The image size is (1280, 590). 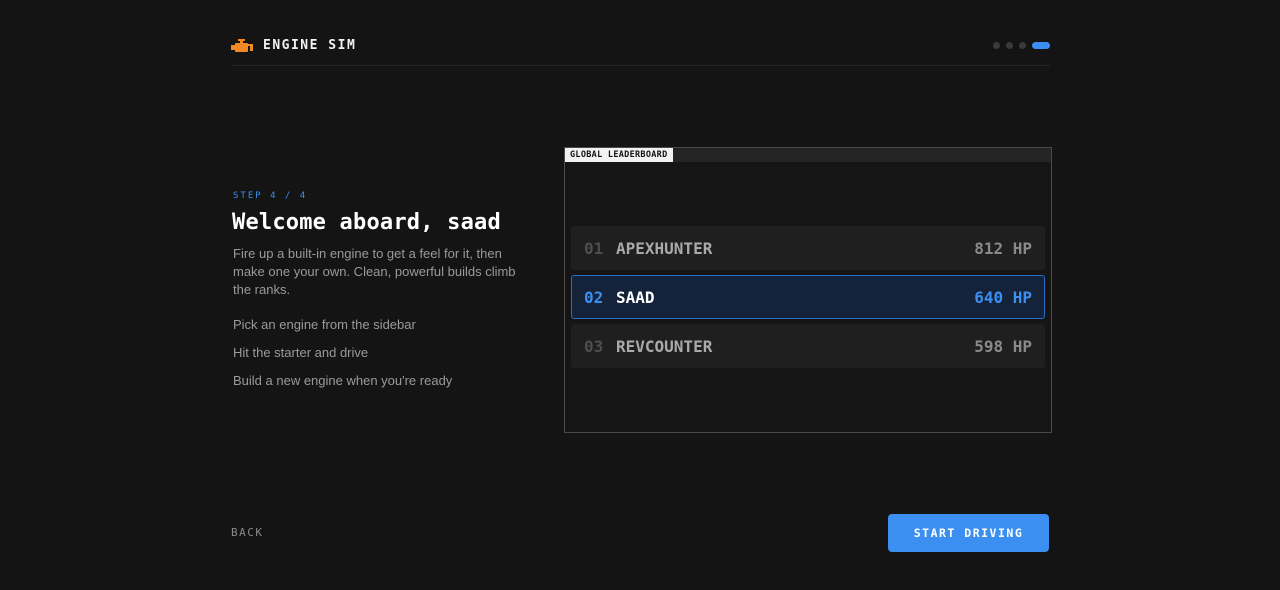 What do you see at coordinates (343, 380) in the screenshot?
I see `tip-item: Build a new engine when you're ready` at bounding box center [343, 380].